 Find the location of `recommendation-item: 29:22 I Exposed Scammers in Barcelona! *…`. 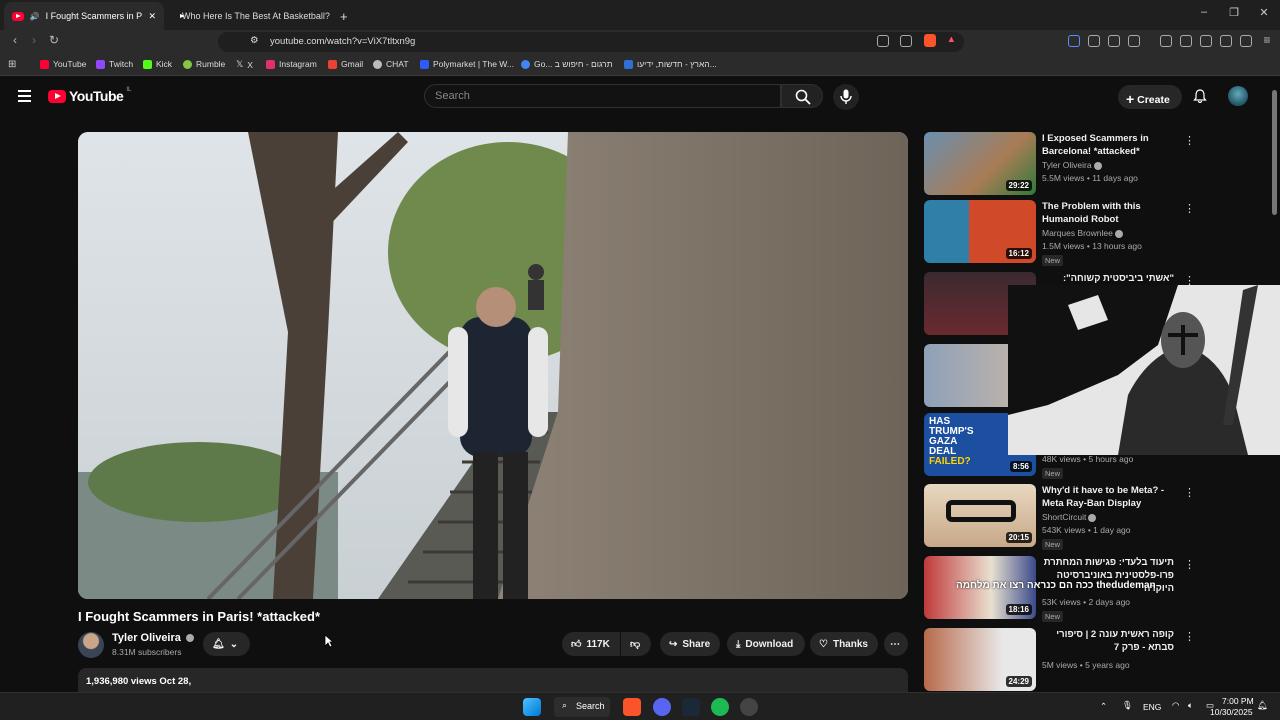

recommendation-item: 29:22 I Exposed Scammers in Barcelona! *… is located at coordinates (1096, 165).